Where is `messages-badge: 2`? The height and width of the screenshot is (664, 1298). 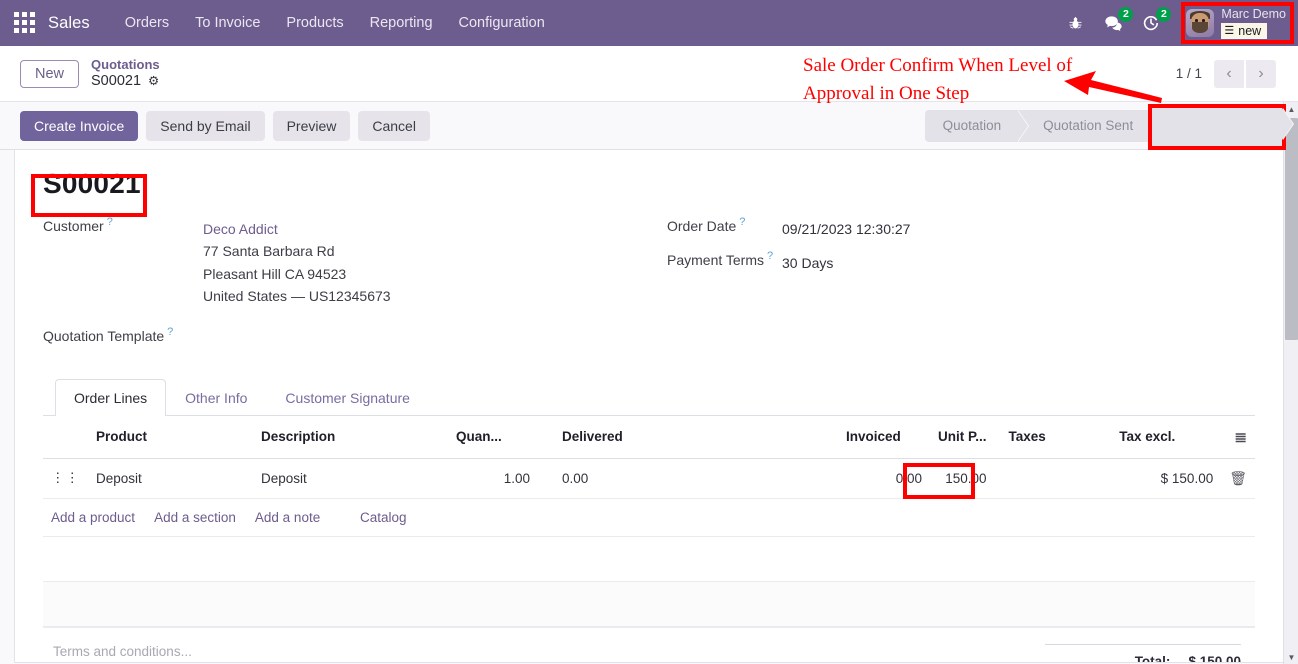
messages-badge: 2 is located at coordinates (1126, 14).